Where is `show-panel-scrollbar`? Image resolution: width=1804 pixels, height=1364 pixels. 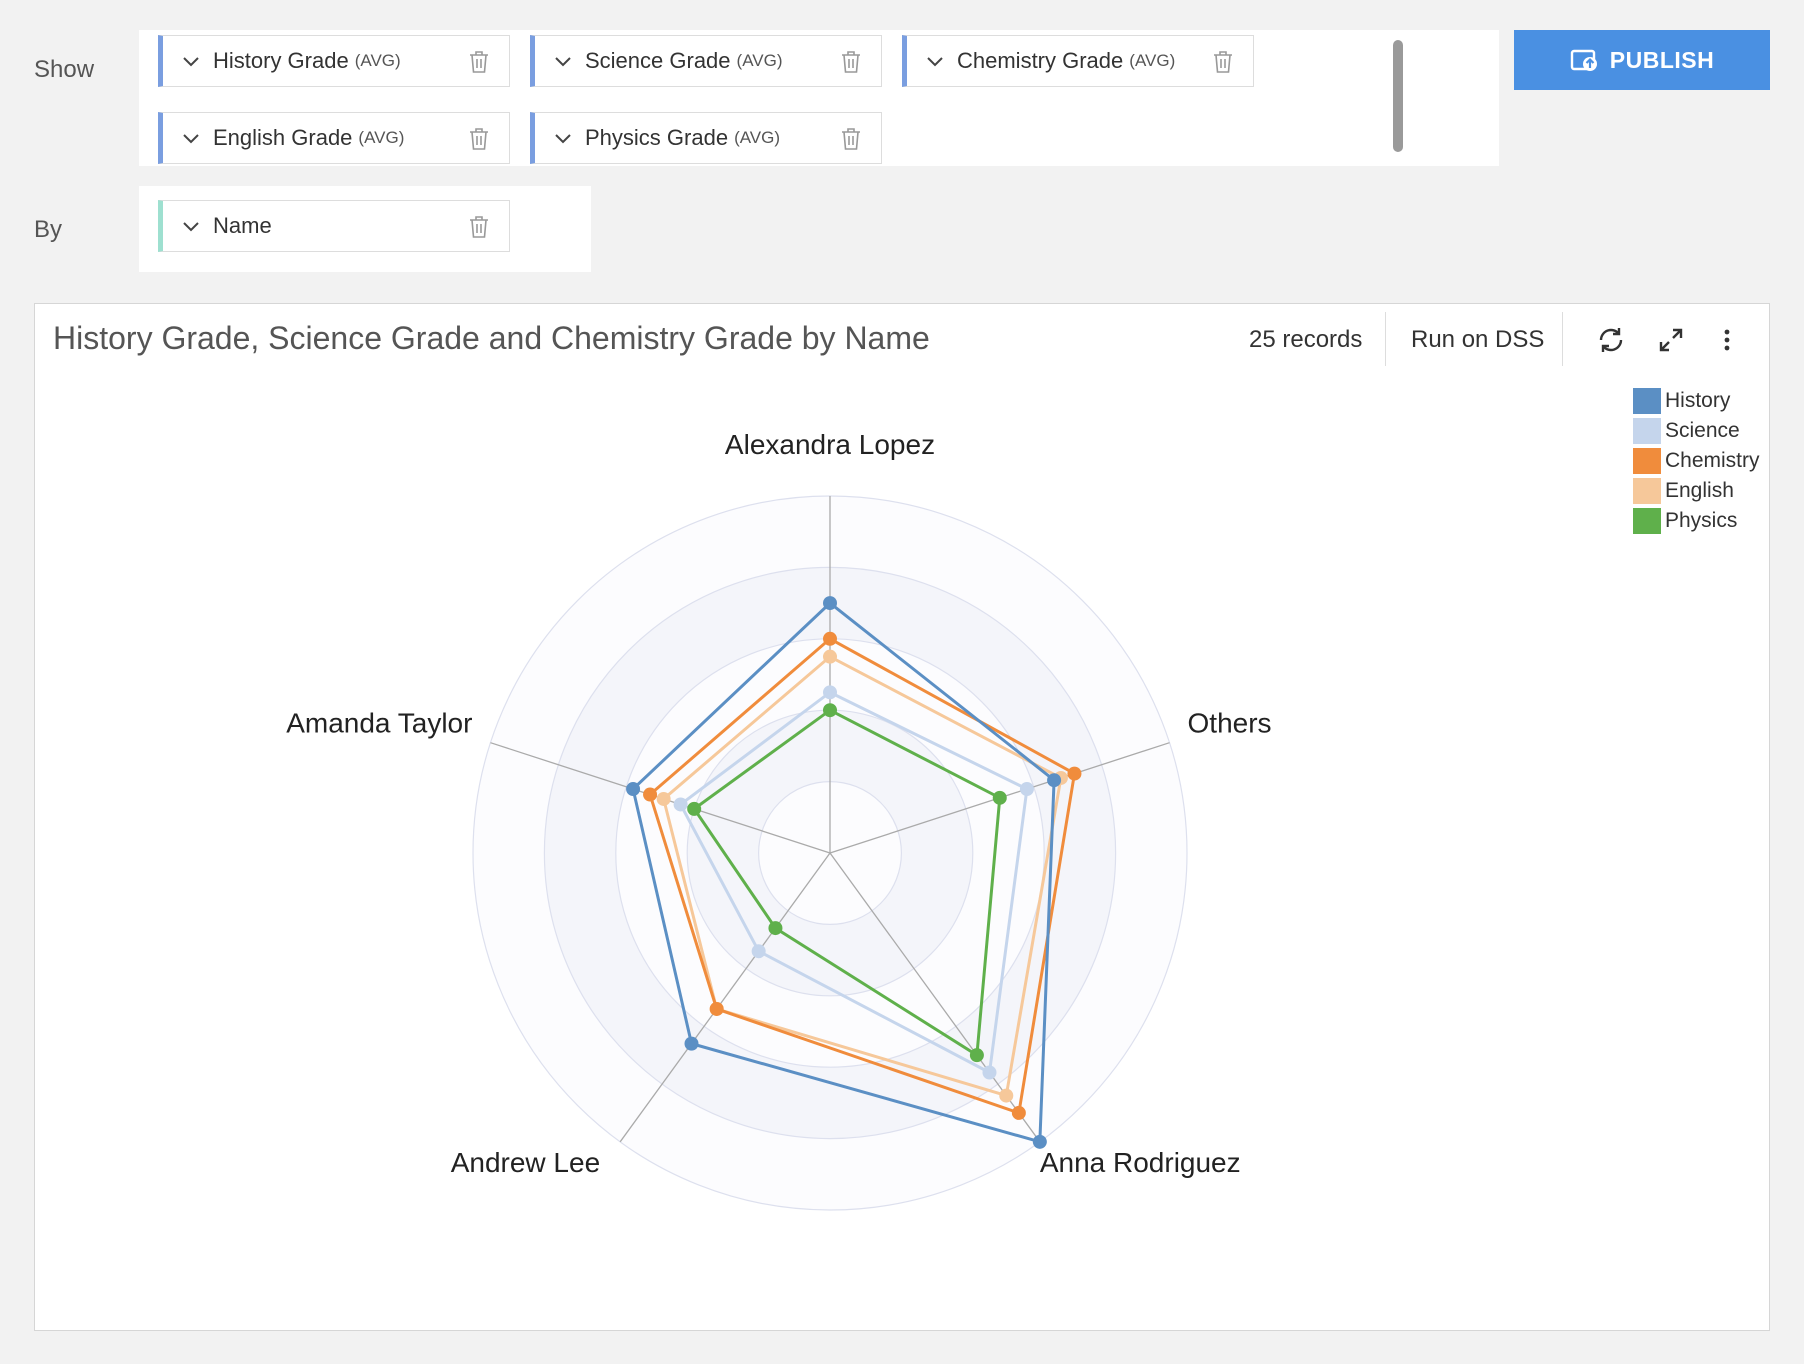 show-panel-scrollbar is located at coordinates (1398, 96).